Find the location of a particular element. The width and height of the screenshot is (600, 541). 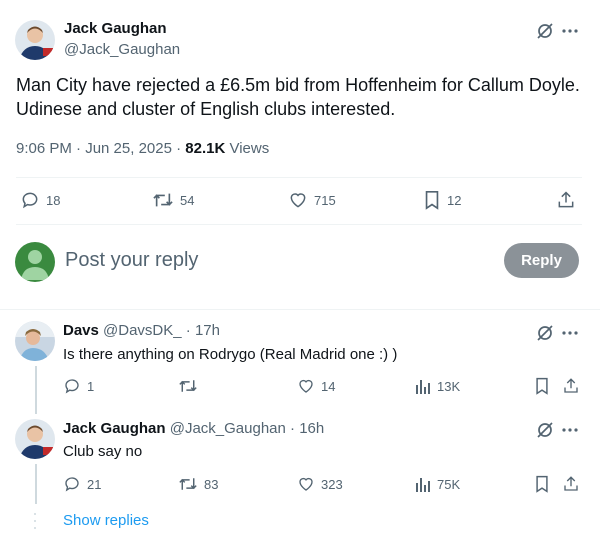

like-count: 323 is located at coordinates (332, 484).